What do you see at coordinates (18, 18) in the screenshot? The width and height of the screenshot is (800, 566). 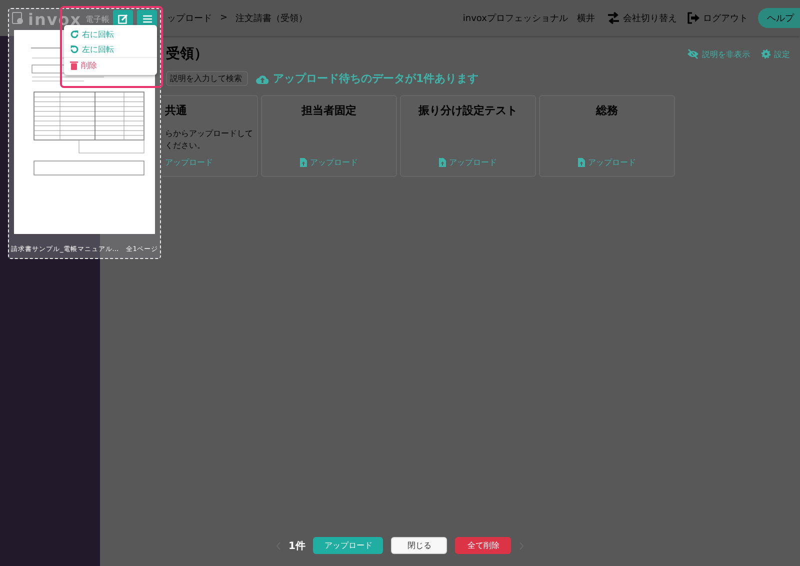 I see `logo-icon` at bounding box center [18, 18].